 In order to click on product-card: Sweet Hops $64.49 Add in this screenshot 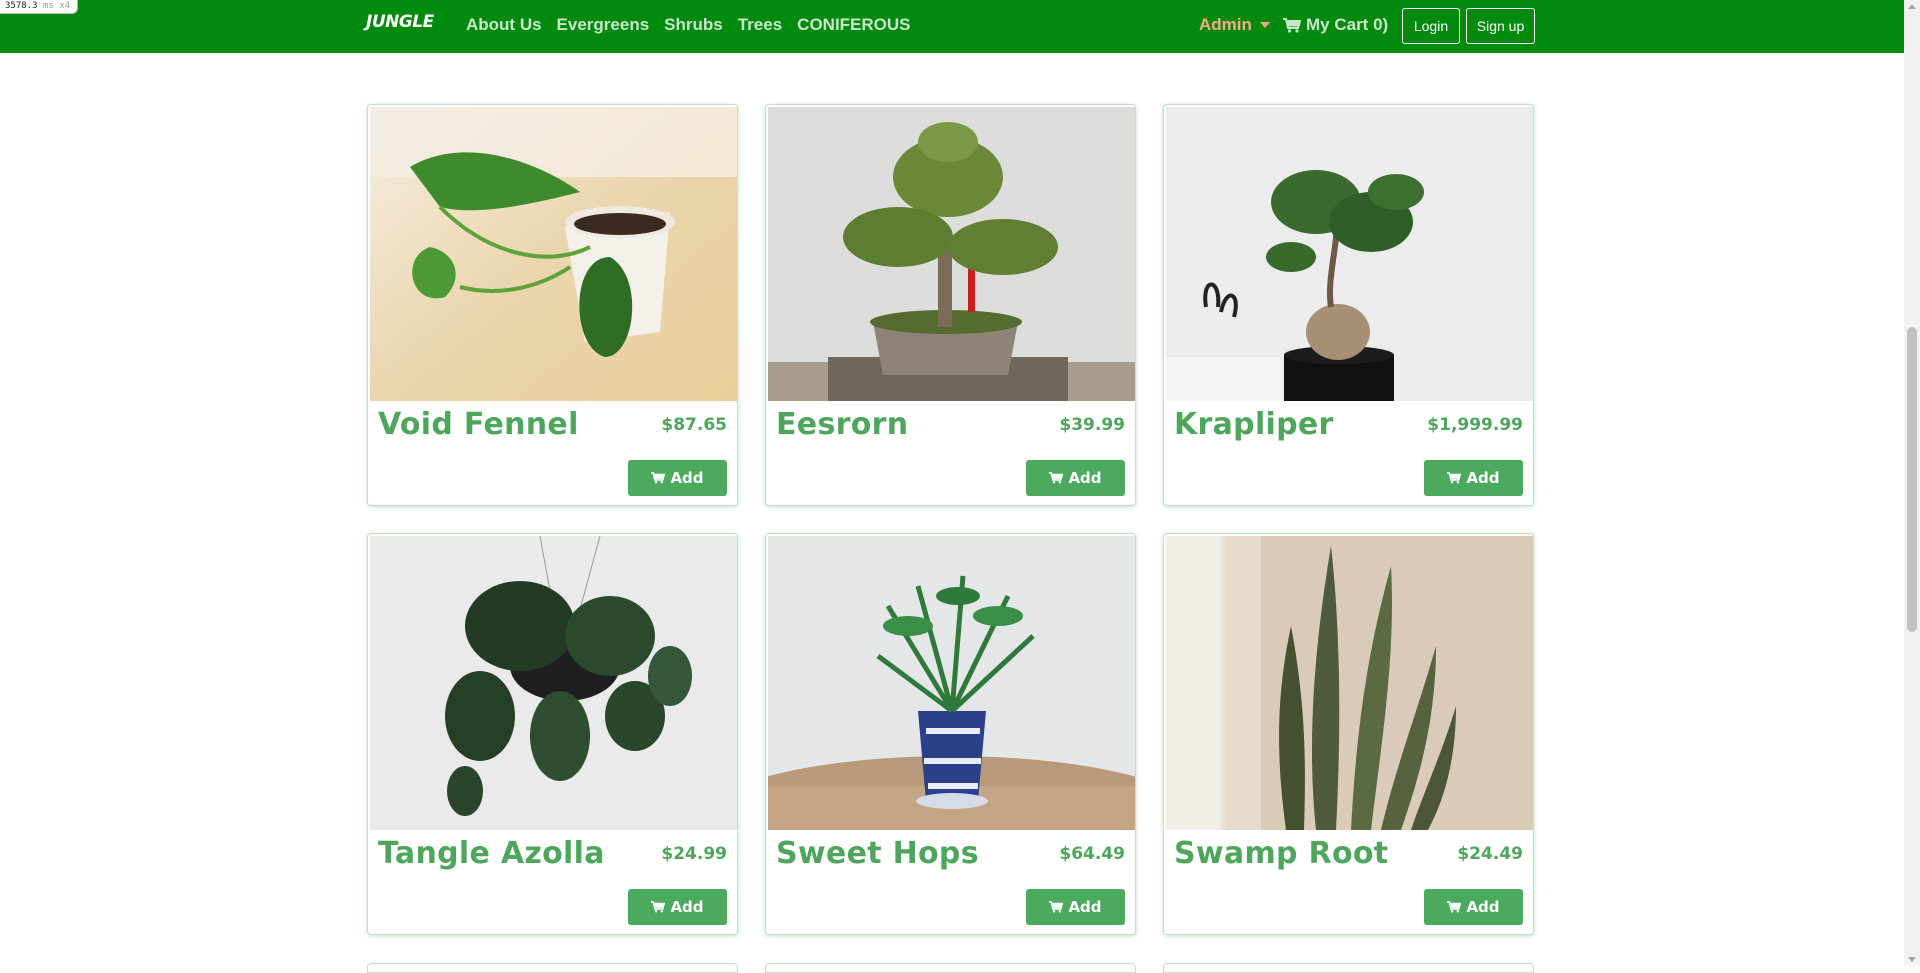, I will do `click(950, 734)`.